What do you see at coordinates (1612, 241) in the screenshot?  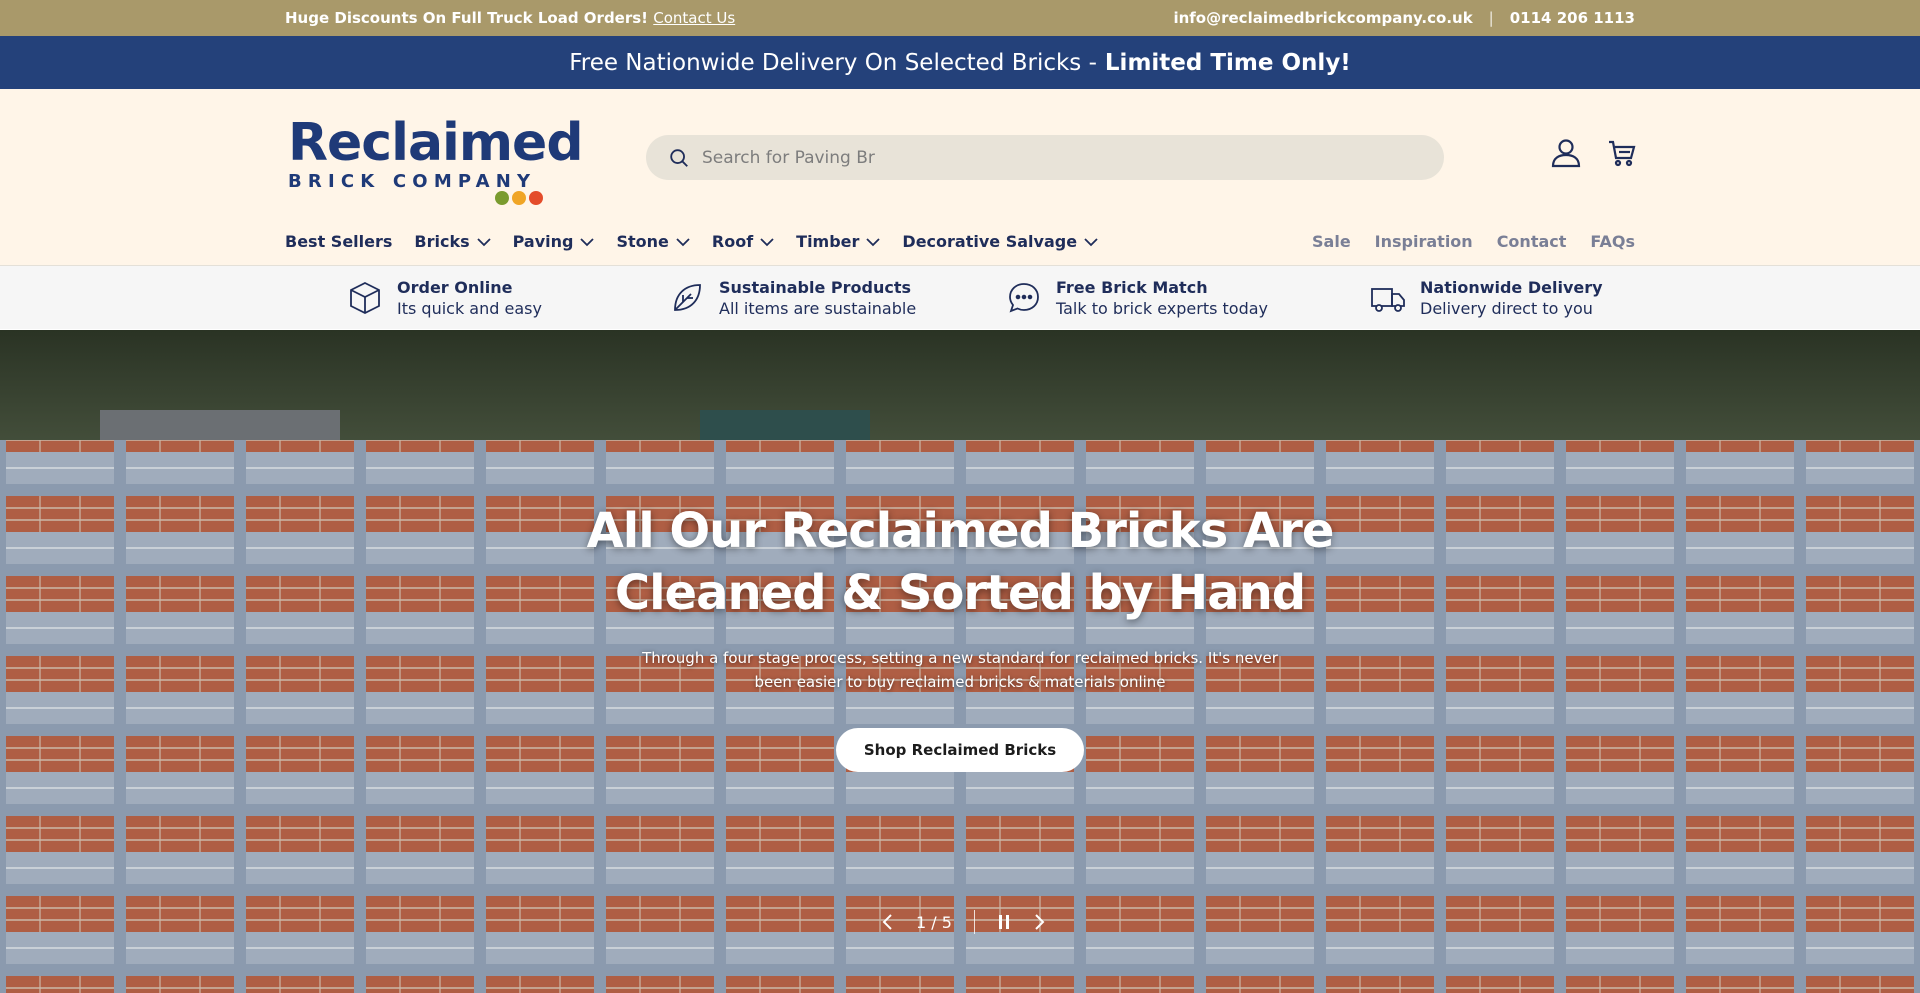 I see `nav-link-faqs: FAQs` at bounding box center [1612, 241].